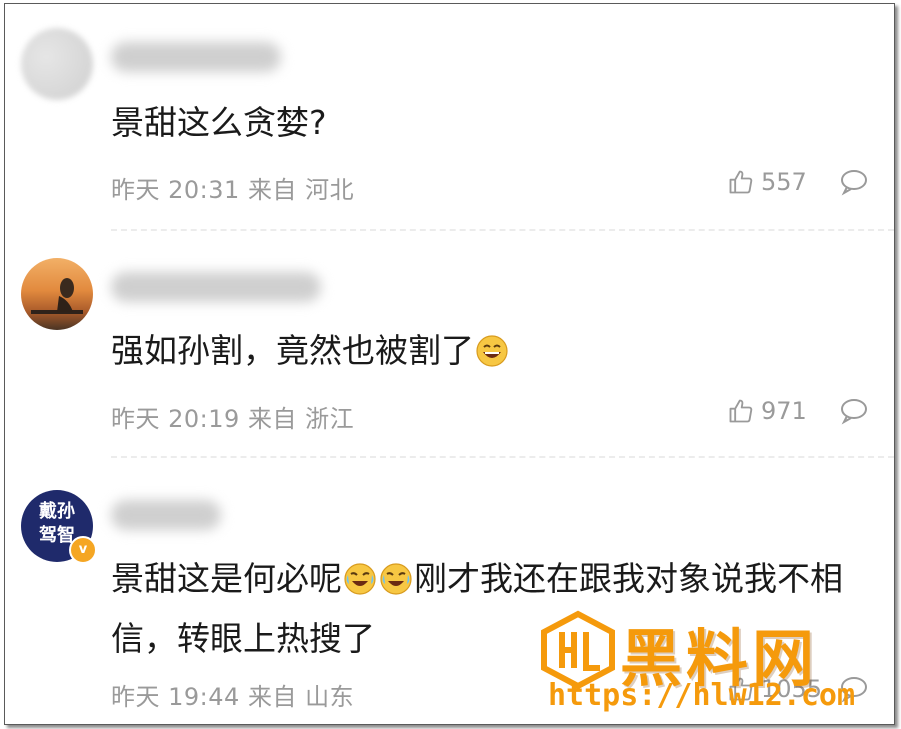 This screenshot has height=729, width=901. I want to click on comment-text: 强如孙割，竟然也被割了, so click(487, 354).